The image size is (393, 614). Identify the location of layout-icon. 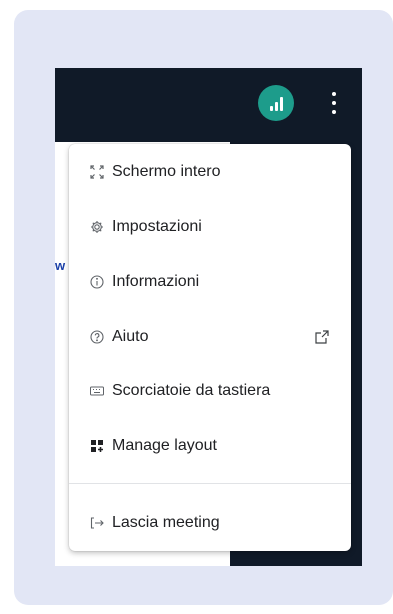
(97, 446).